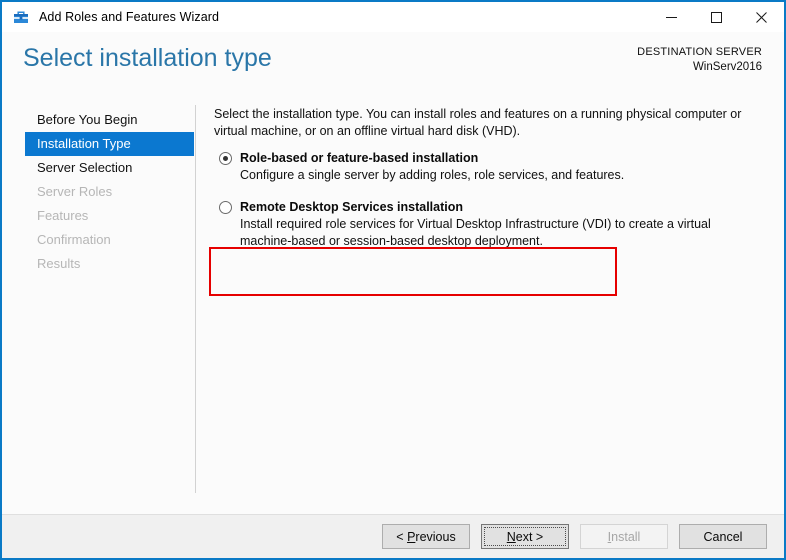 Image resolution: width=786 pixels, height=560 pixels. I want to click on maximize-button, so click(716, 17).